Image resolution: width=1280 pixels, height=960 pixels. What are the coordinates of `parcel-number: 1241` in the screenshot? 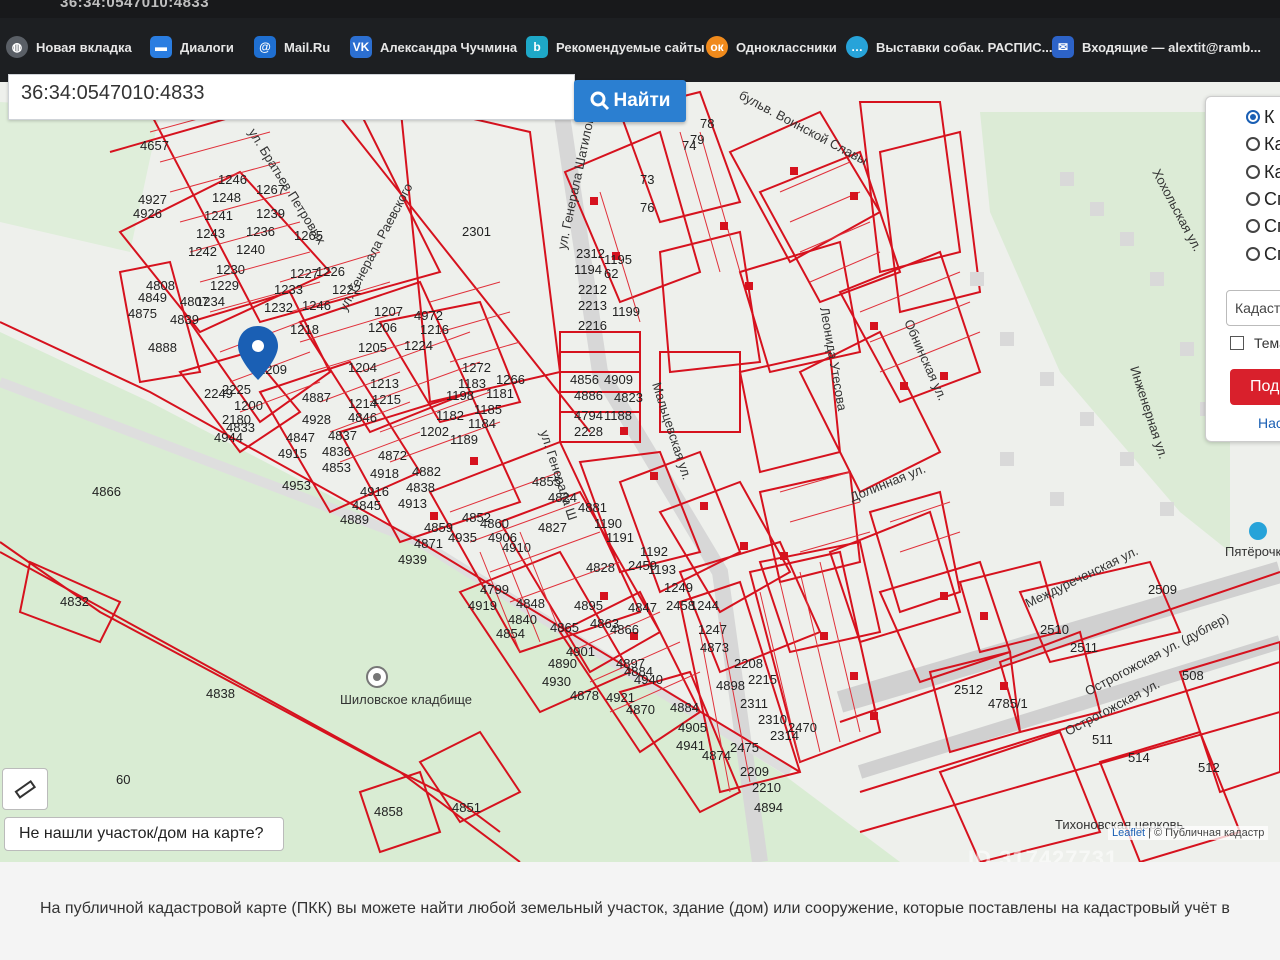 It's located at (218, 215).